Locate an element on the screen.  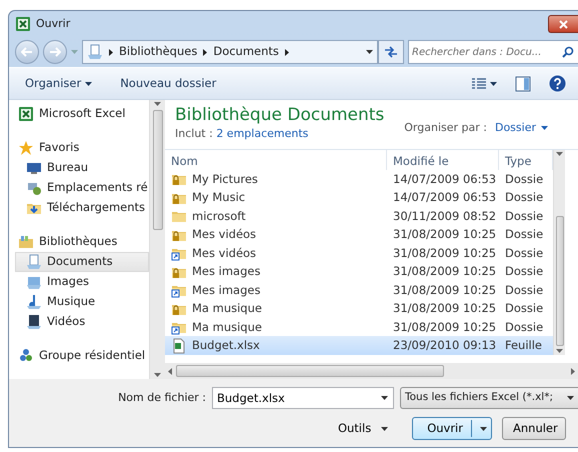
network-icon is located at coordinates (26, 356).